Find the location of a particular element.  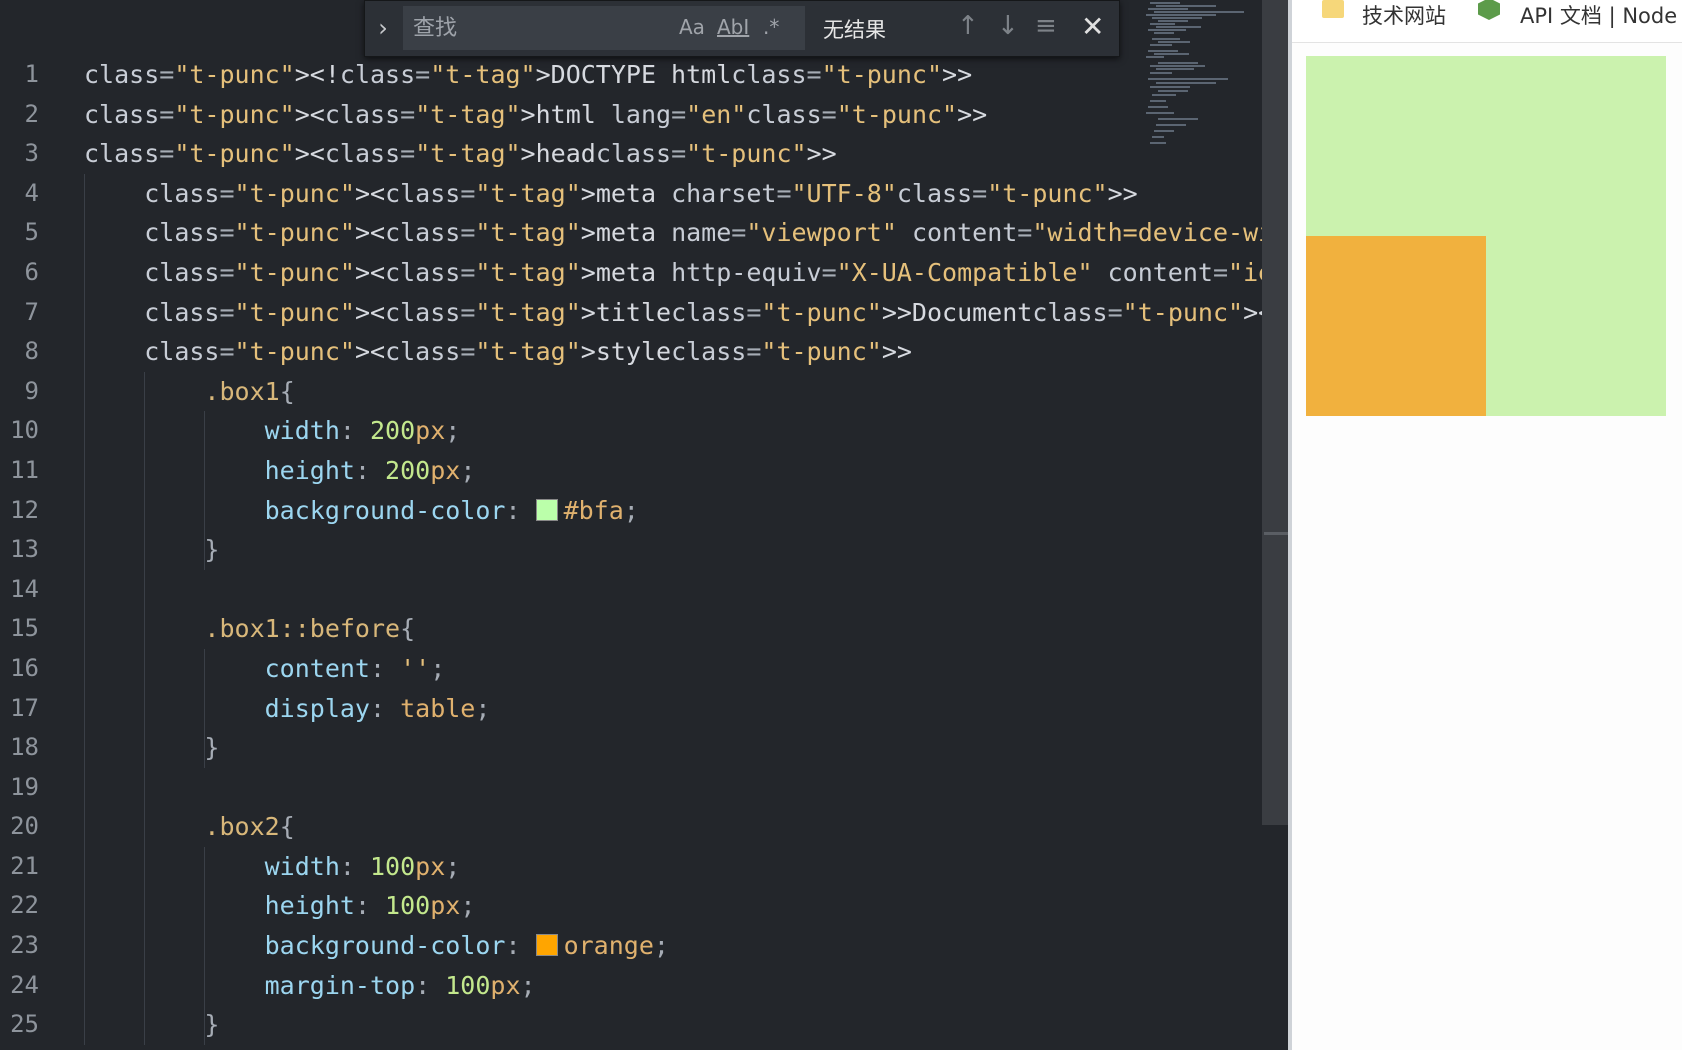

code-line: display: table; is located at coordinates (612, 709).